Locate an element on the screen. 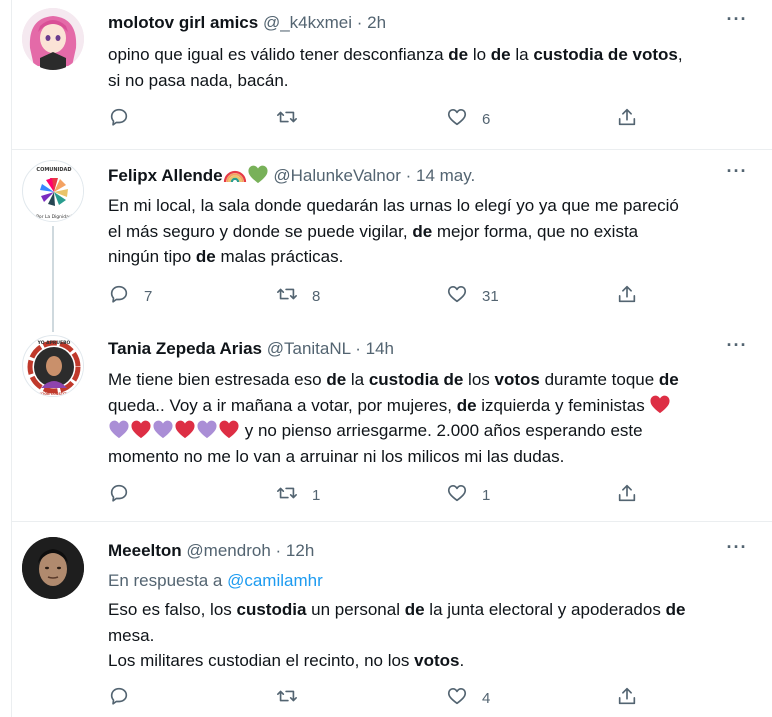 The image size is (772, 717). like-button: 6 is located at coordinates (468, 119).